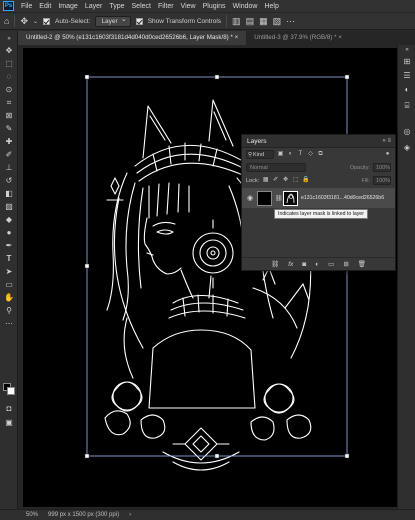 This screenshot has width=415, height=520. I want to click on healing-brush-tool-icon: ✚, so click(9, 142).